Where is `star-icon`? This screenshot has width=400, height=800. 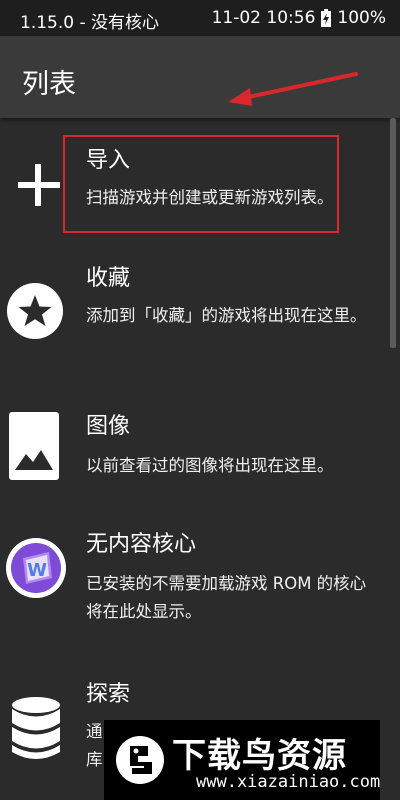
star-icon is located at coordinates (35, 311).